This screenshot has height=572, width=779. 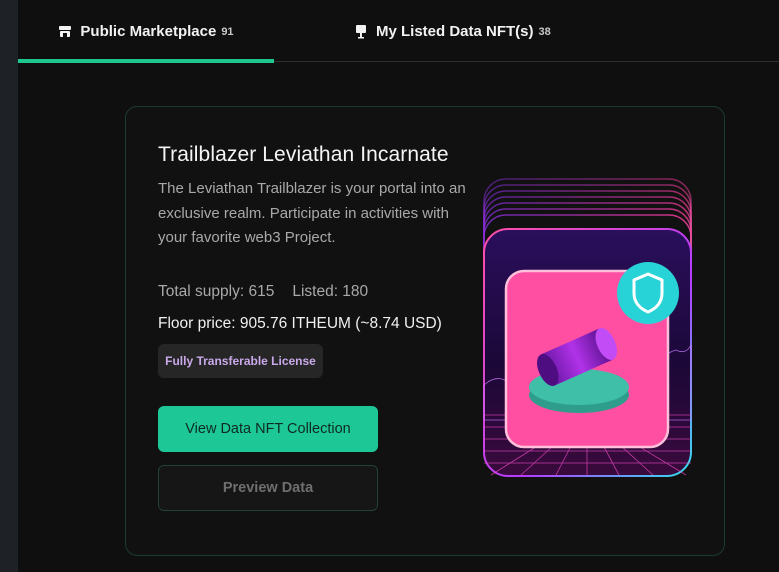 I want to click on total-supply: Total supply: 615, so click(x=216, y=291).